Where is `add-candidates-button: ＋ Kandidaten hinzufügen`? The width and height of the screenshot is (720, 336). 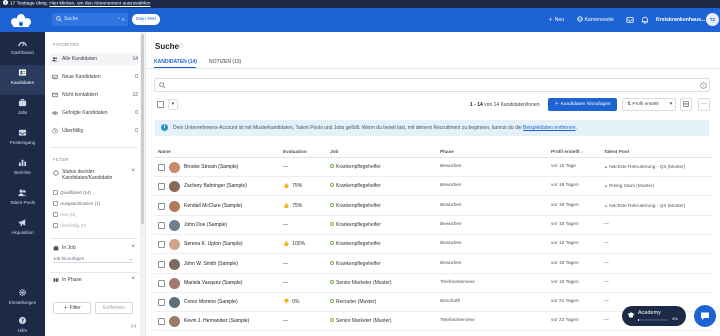 add-candidates-button: ＋ Kandidaten hinzufügen is located at coordinates (582, 104).